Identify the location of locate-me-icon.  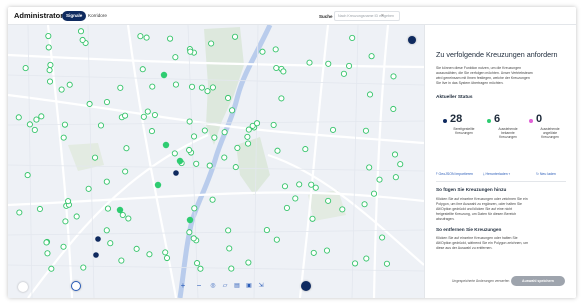
(76, 286).